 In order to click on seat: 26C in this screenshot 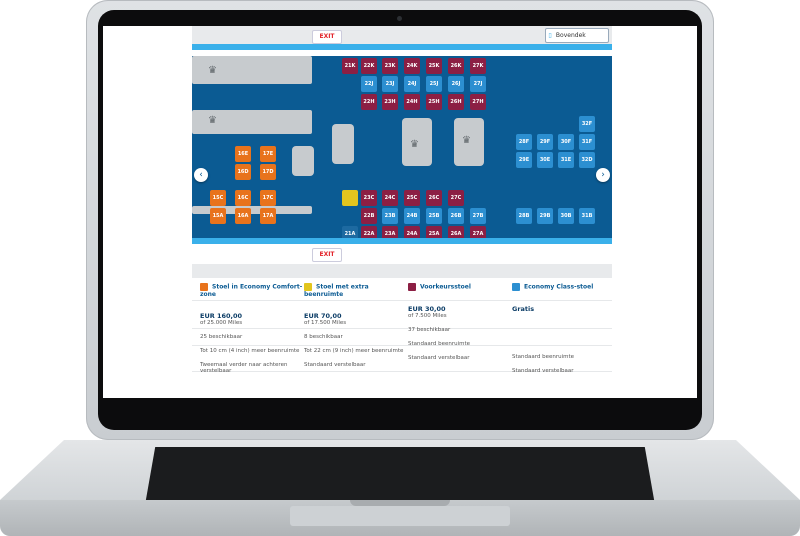, I will do `click(434, 198)`.